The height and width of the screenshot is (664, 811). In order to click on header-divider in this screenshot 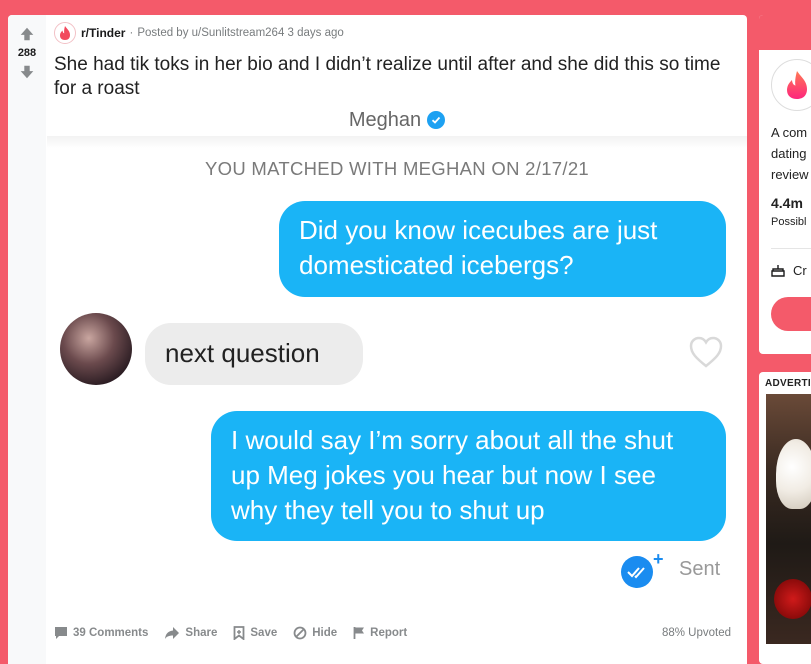, I will do `click(397, 142)`.